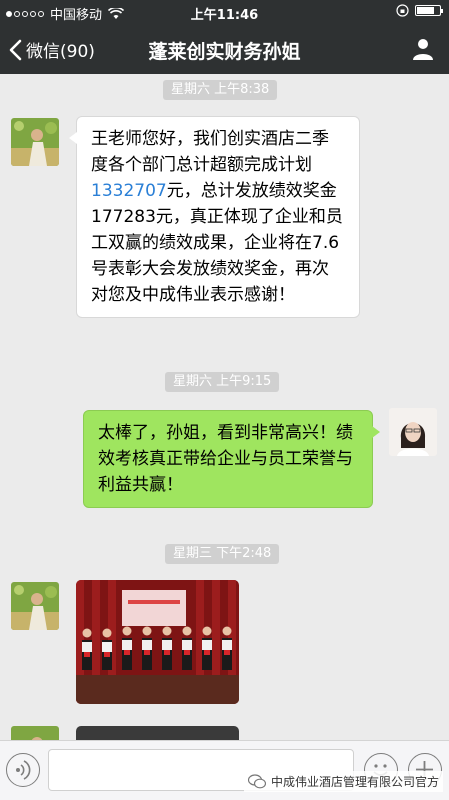 The image size is (449, 800). I want to click on message-text: 王老师您好，我们创实酒店二季度各个部门总计超额完成计划, so click(210, 152).